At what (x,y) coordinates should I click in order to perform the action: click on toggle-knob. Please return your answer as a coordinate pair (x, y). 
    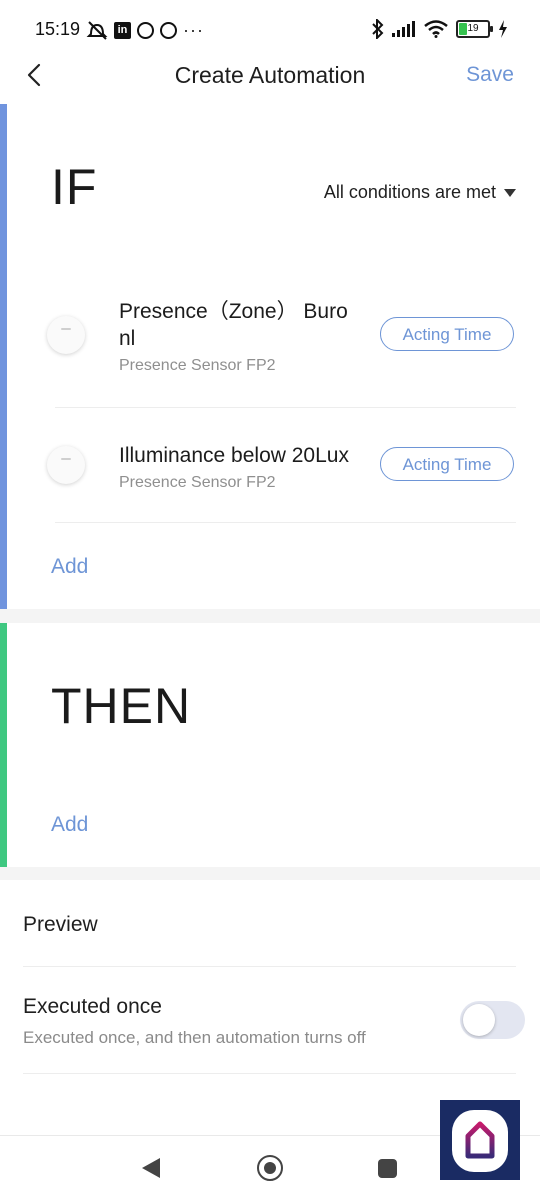
    Looking at the image, I should click on (479, 1020).